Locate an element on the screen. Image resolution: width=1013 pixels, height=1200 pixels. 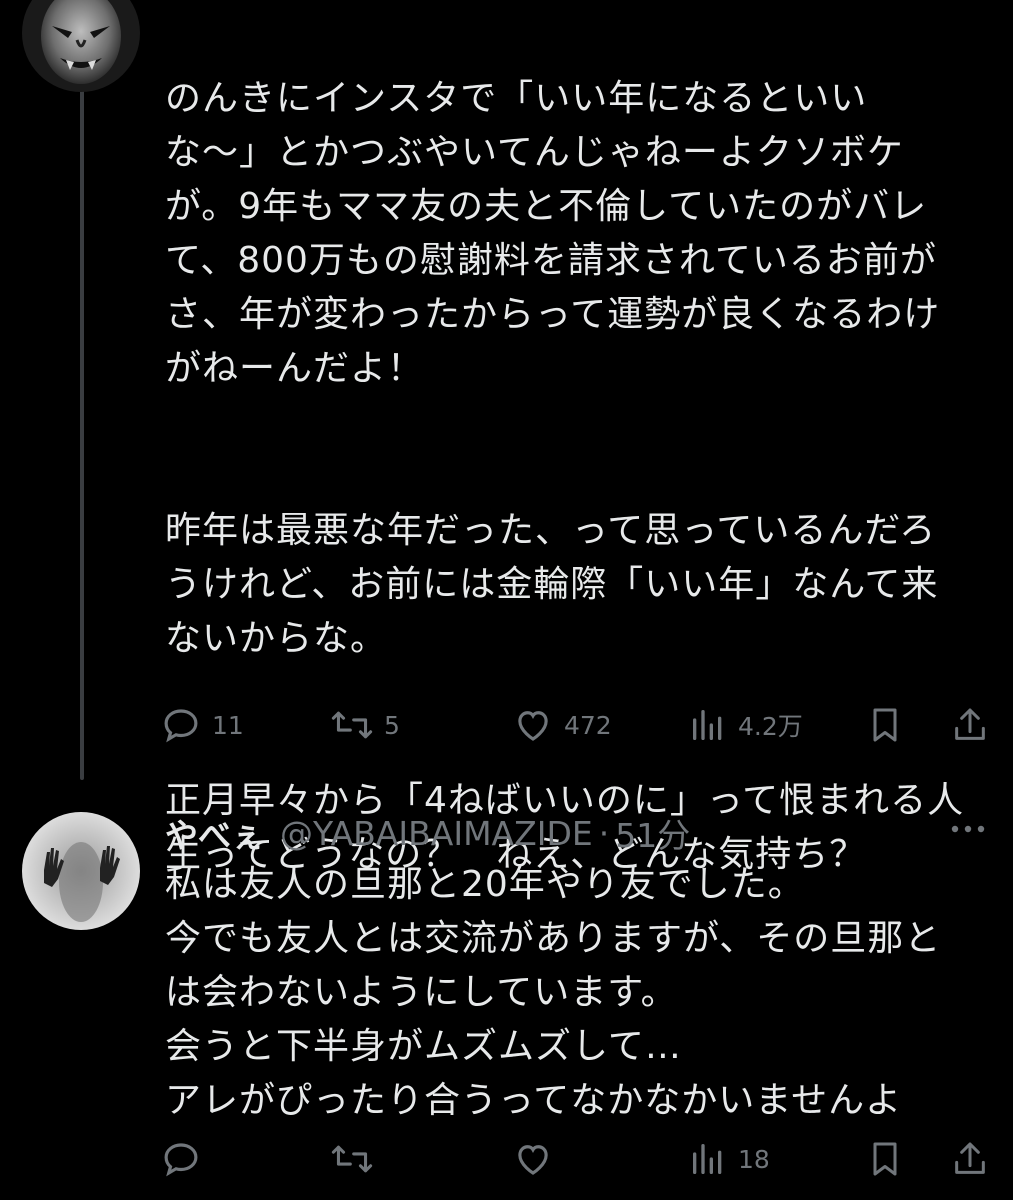
reply-header: やべぇ @YABAIBAIMAZIDE · 51分 is located at coordinates (575, 833).